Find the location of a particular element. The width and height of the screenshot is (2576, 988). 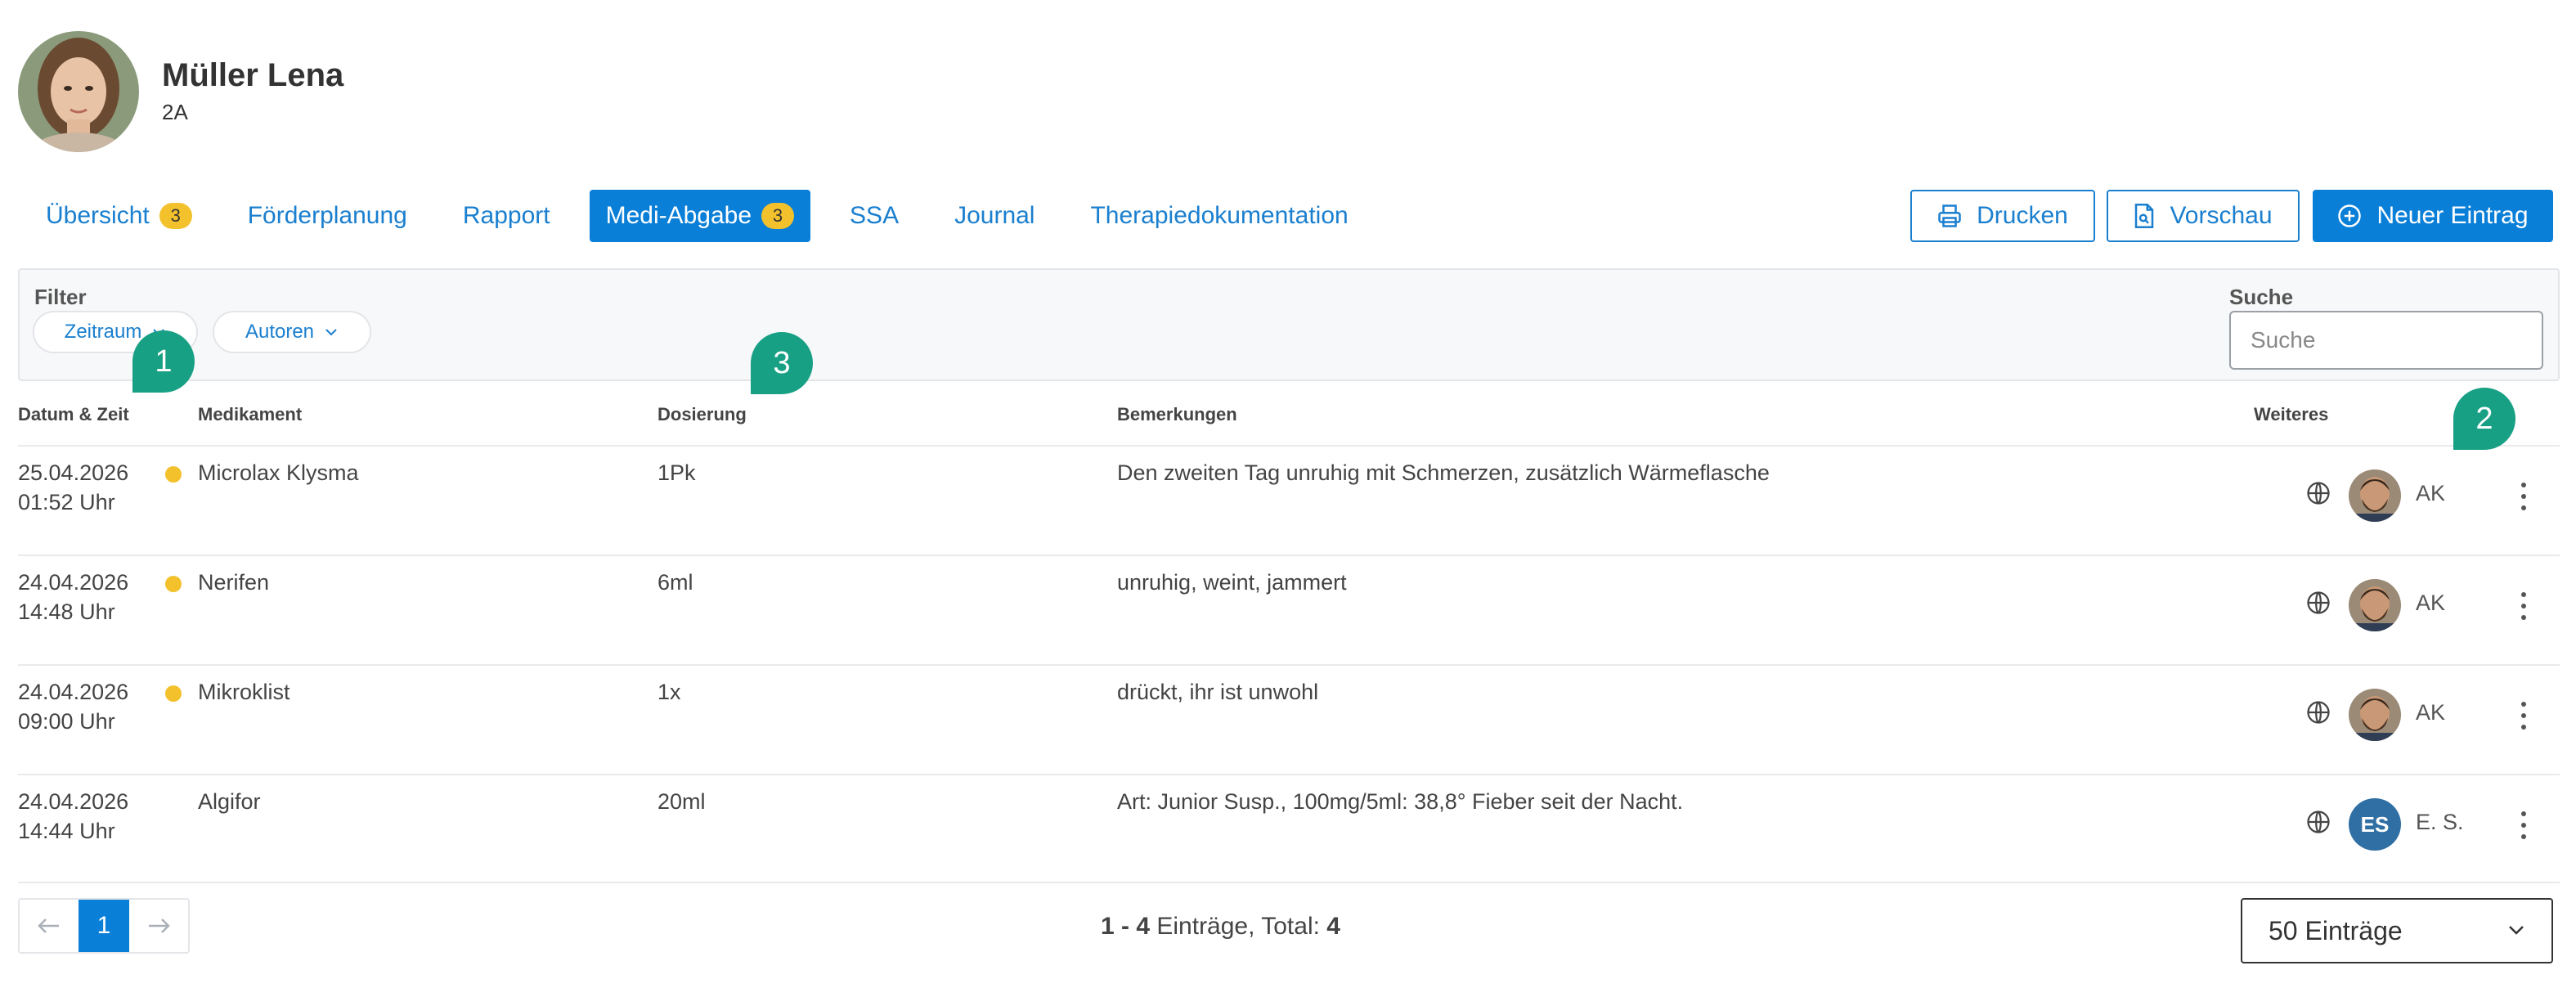

header-more: Weiteres is located at coordinates (2291, 414).